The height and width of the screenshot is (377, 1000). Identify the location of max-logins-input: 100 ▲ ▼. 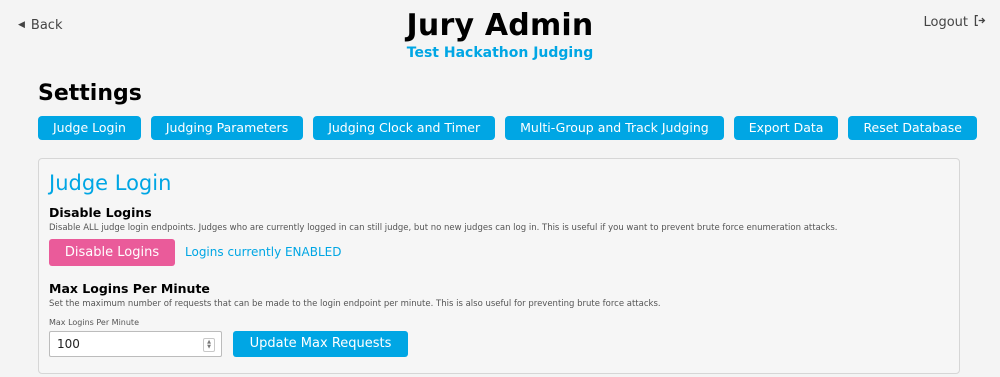
(135, 344).